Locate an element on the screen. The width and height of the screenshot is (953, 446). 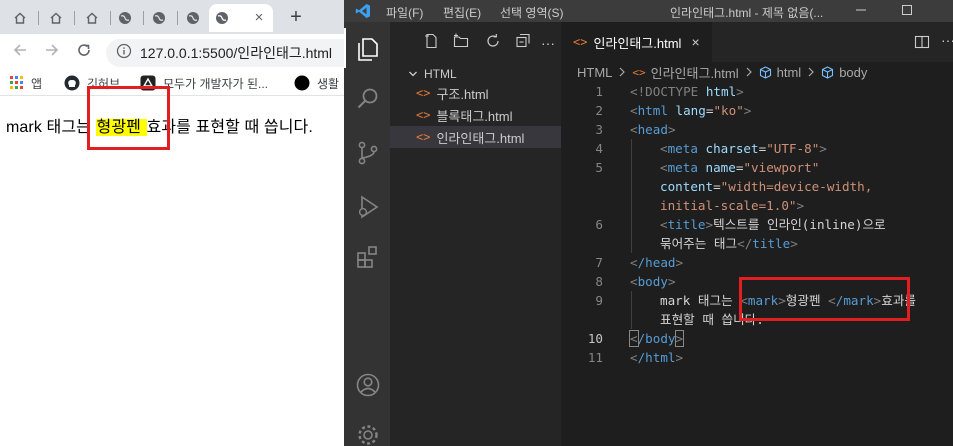
attr-token: name is located at coordinates (716, 167).